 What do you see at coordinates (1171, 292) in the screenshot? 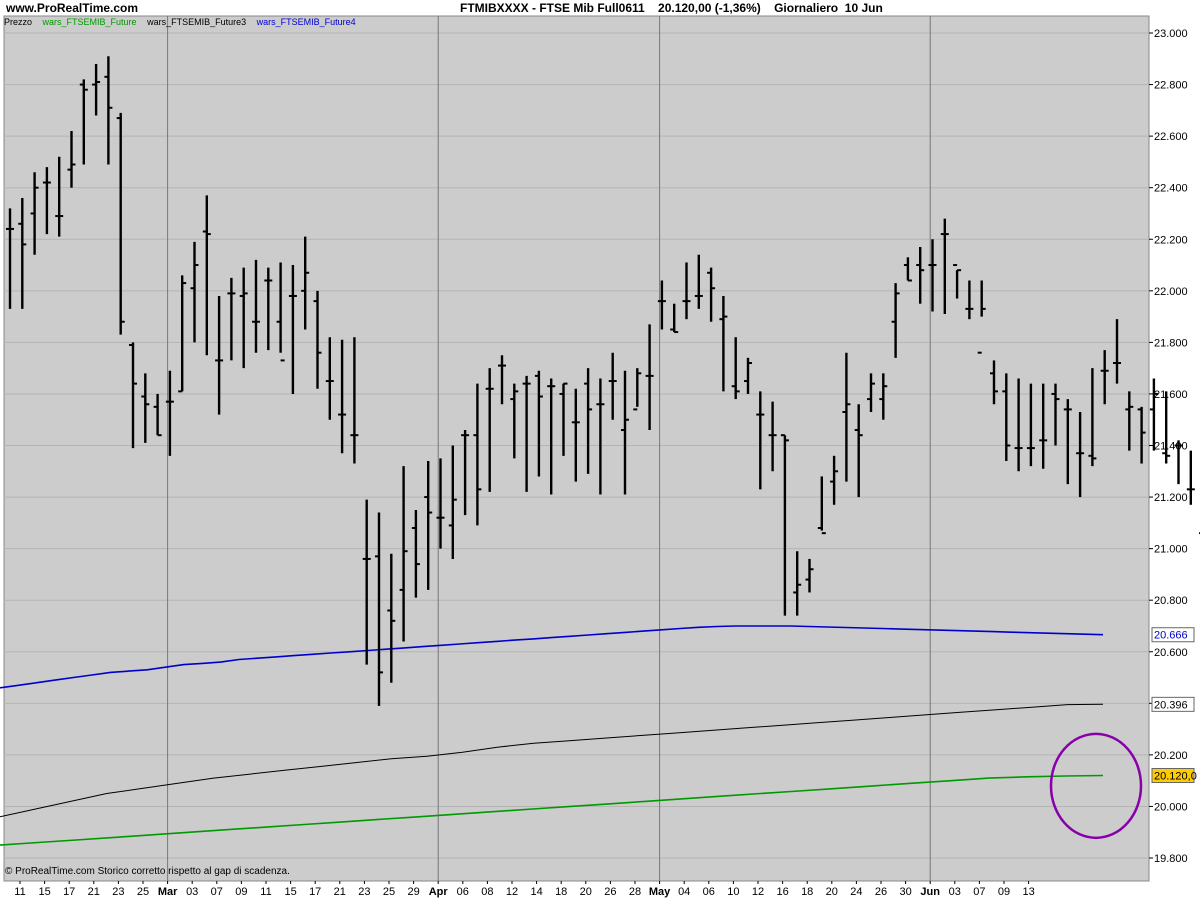
I see `y-tick-label: 22.000` at bounding box center [1171, 292].